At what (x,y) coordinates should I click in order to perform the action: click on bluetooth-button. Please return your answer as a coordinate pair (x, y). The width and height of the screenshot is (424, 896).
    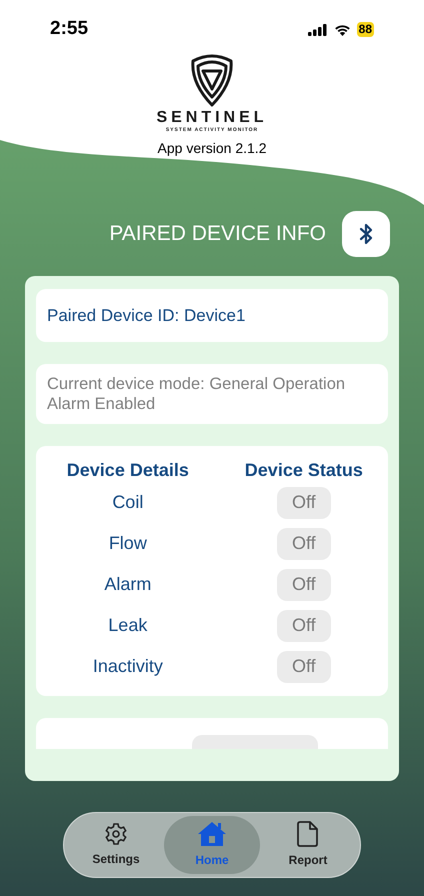
    Looking at the image, I should click on (366, 234).